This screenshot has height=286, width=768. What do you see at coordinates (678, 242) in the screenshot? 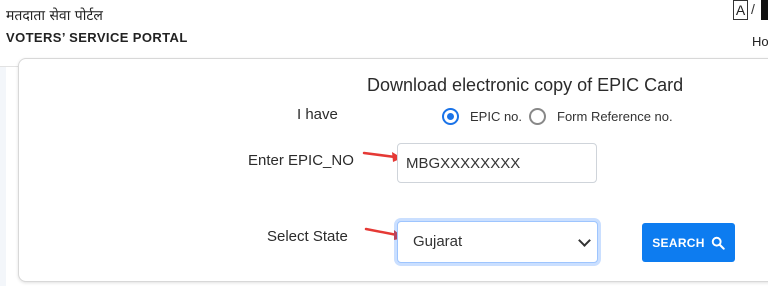
I see `search-button-label: SEARCH` at bounding box center [678, 242].